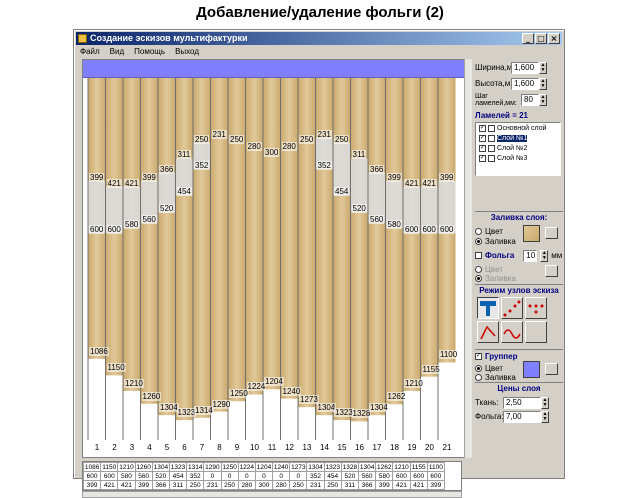 The height and width of the screenshot is (498, 640). I want to click on window-titlebar: Создание эскизов мультифактурки _ □ ×, so click(319, 38).